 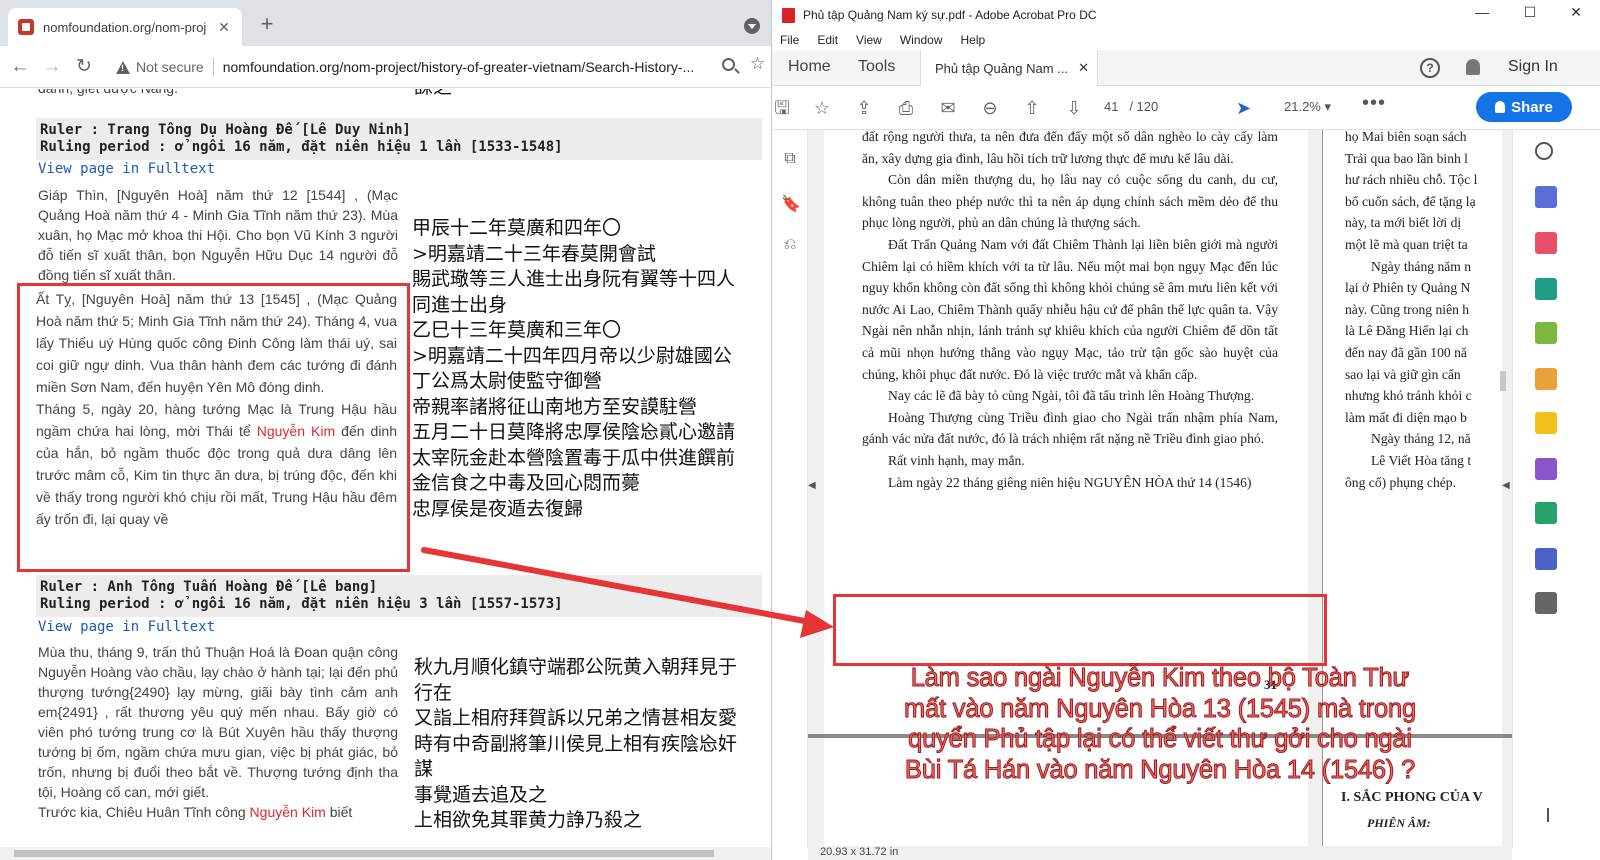 What do you see at coordinates (1374, 103) in the screenshot?
I see `more-tools-icon: •••` at bounding box center [1374, 103].